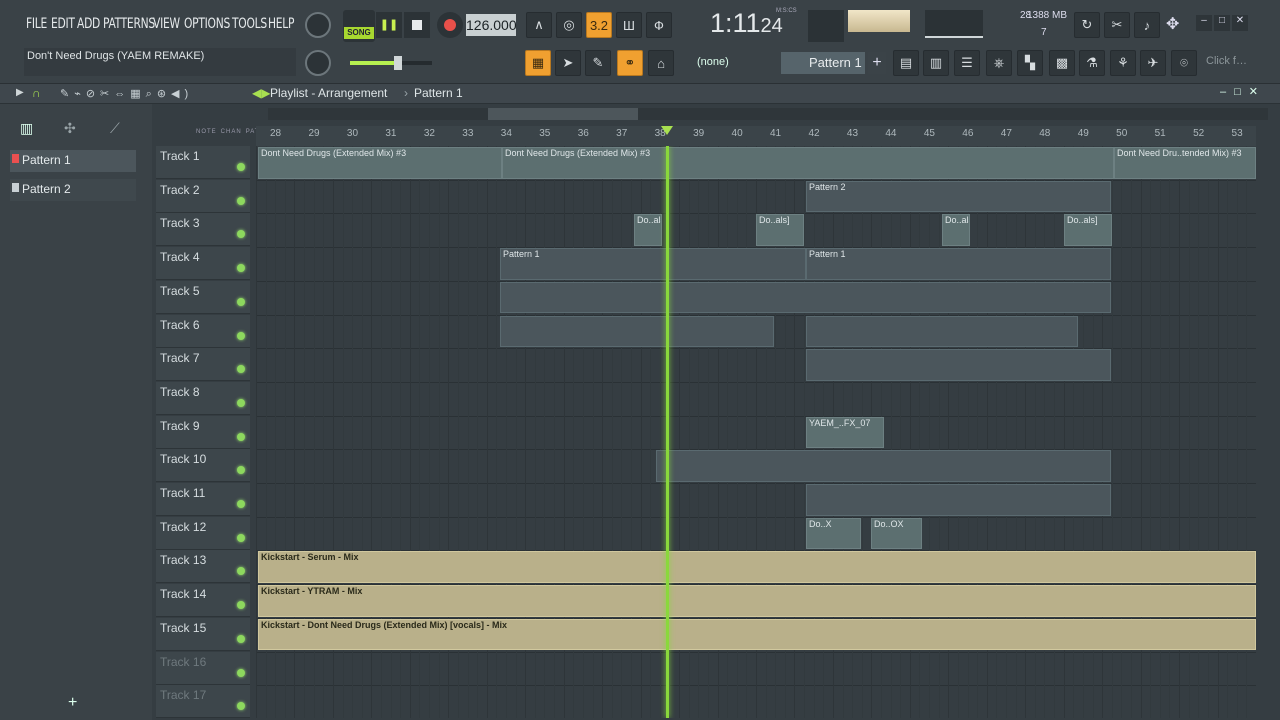 This screenshot has width=1280, height=720. What do you see at coordinates (203, 634) in the screenshot?
I see `track-header: Track 15` at bounding box center [203, 634].